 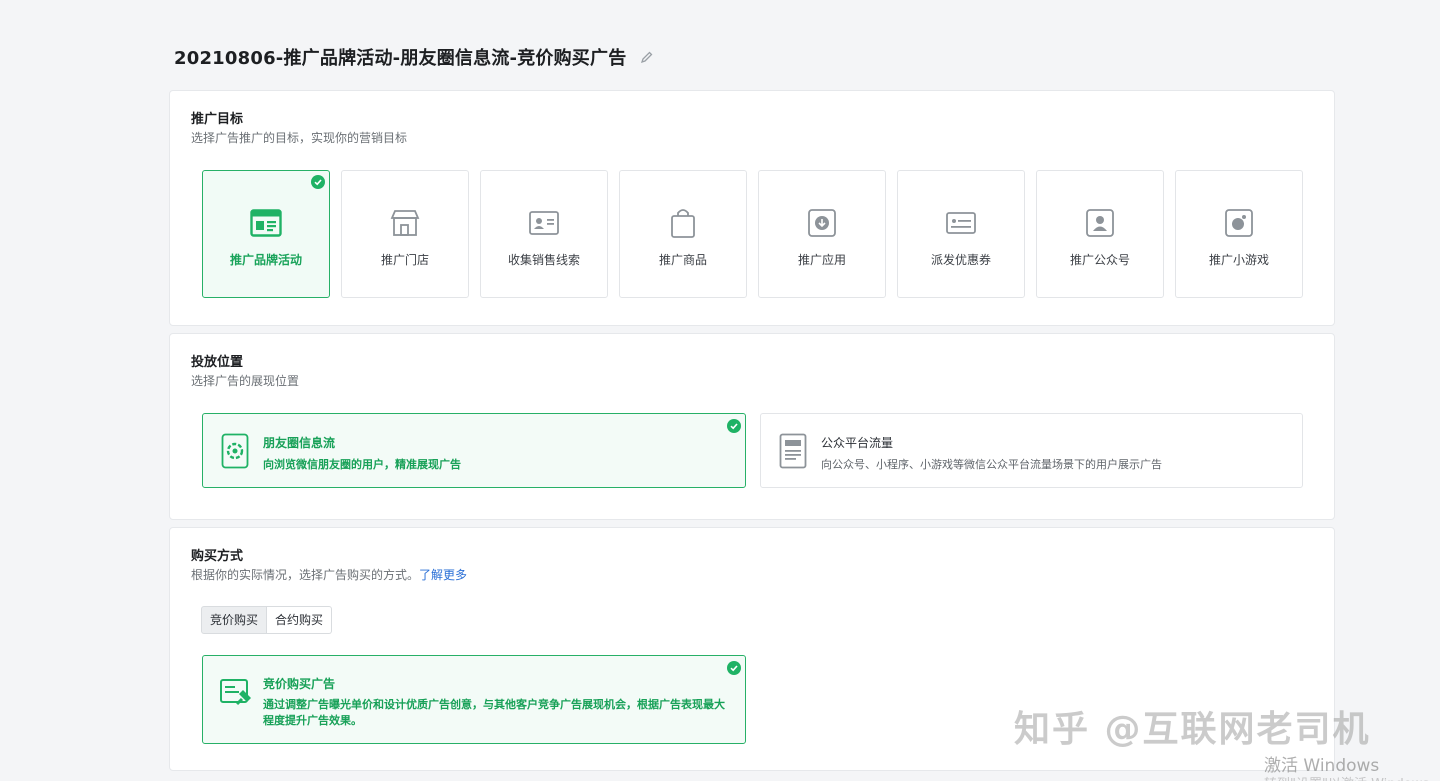 I want to click on section-desc: 选择广告推广的目标，实现你的营销目标, so click(x=299, y=138).